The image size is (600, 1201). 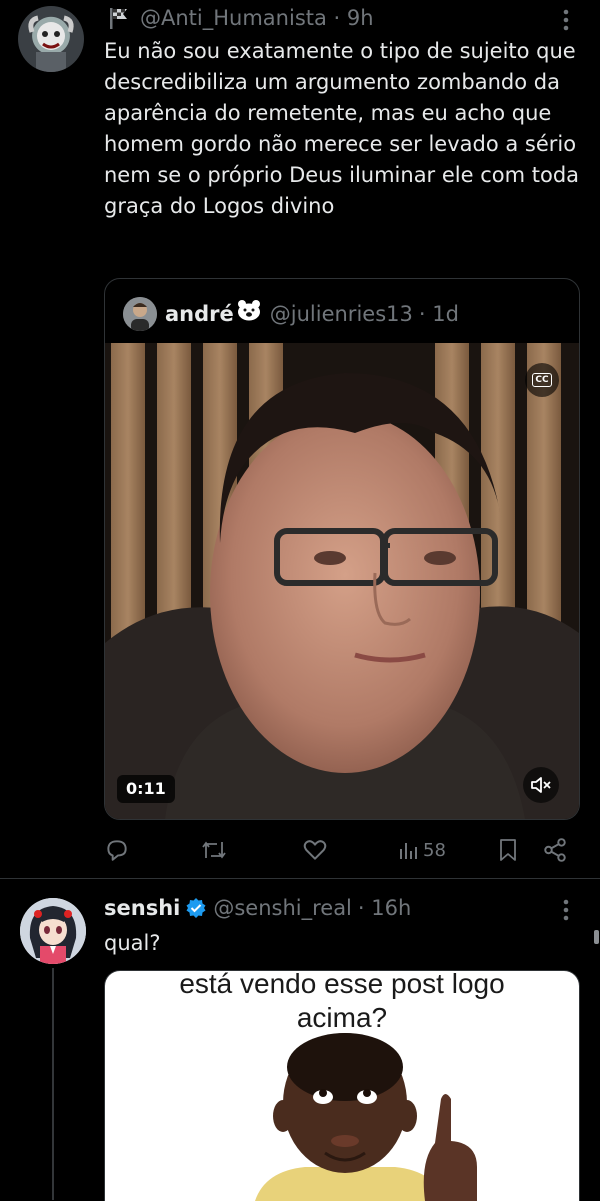 I want to click on quoted-author-avatar, so click(x=140, y=314).